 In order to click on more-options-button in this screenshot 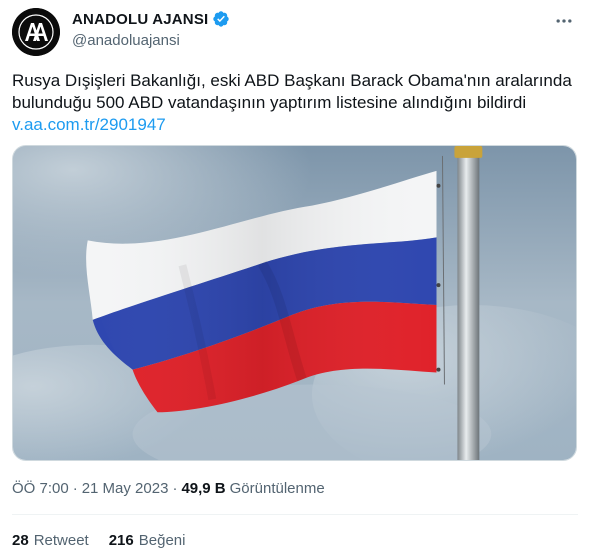, I will do `click(564, 21)`.